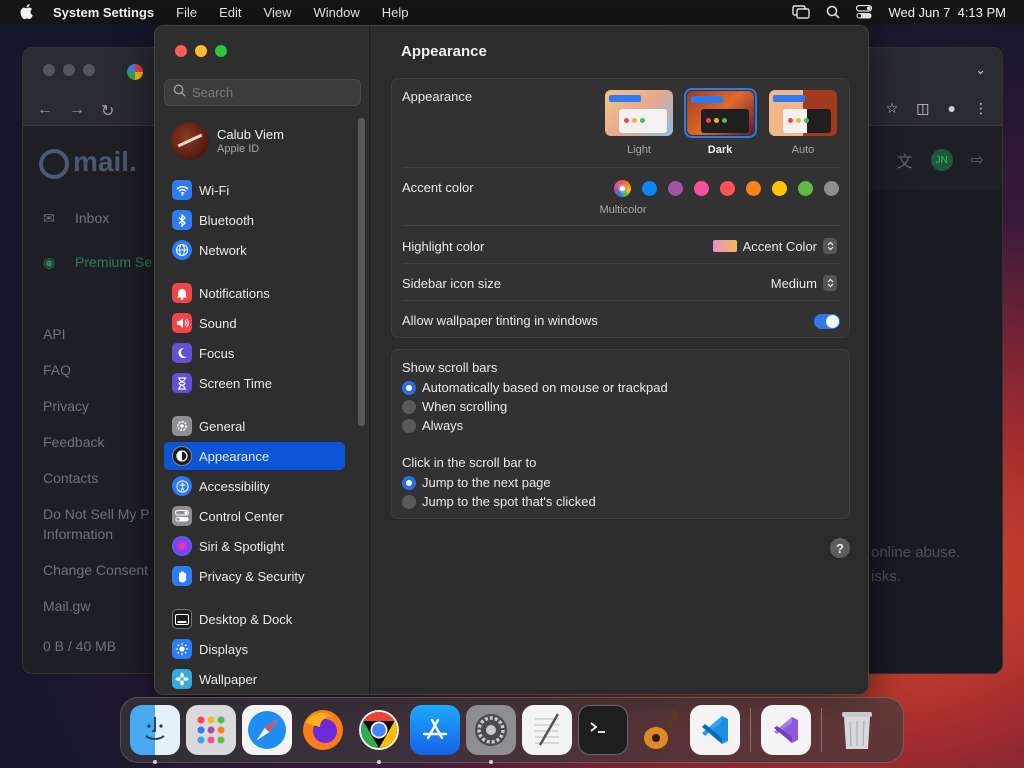  What do you see at coordinates (336, 12) in the screenshot?
I see `menu-window: Window` at bounding box center [336, 12].